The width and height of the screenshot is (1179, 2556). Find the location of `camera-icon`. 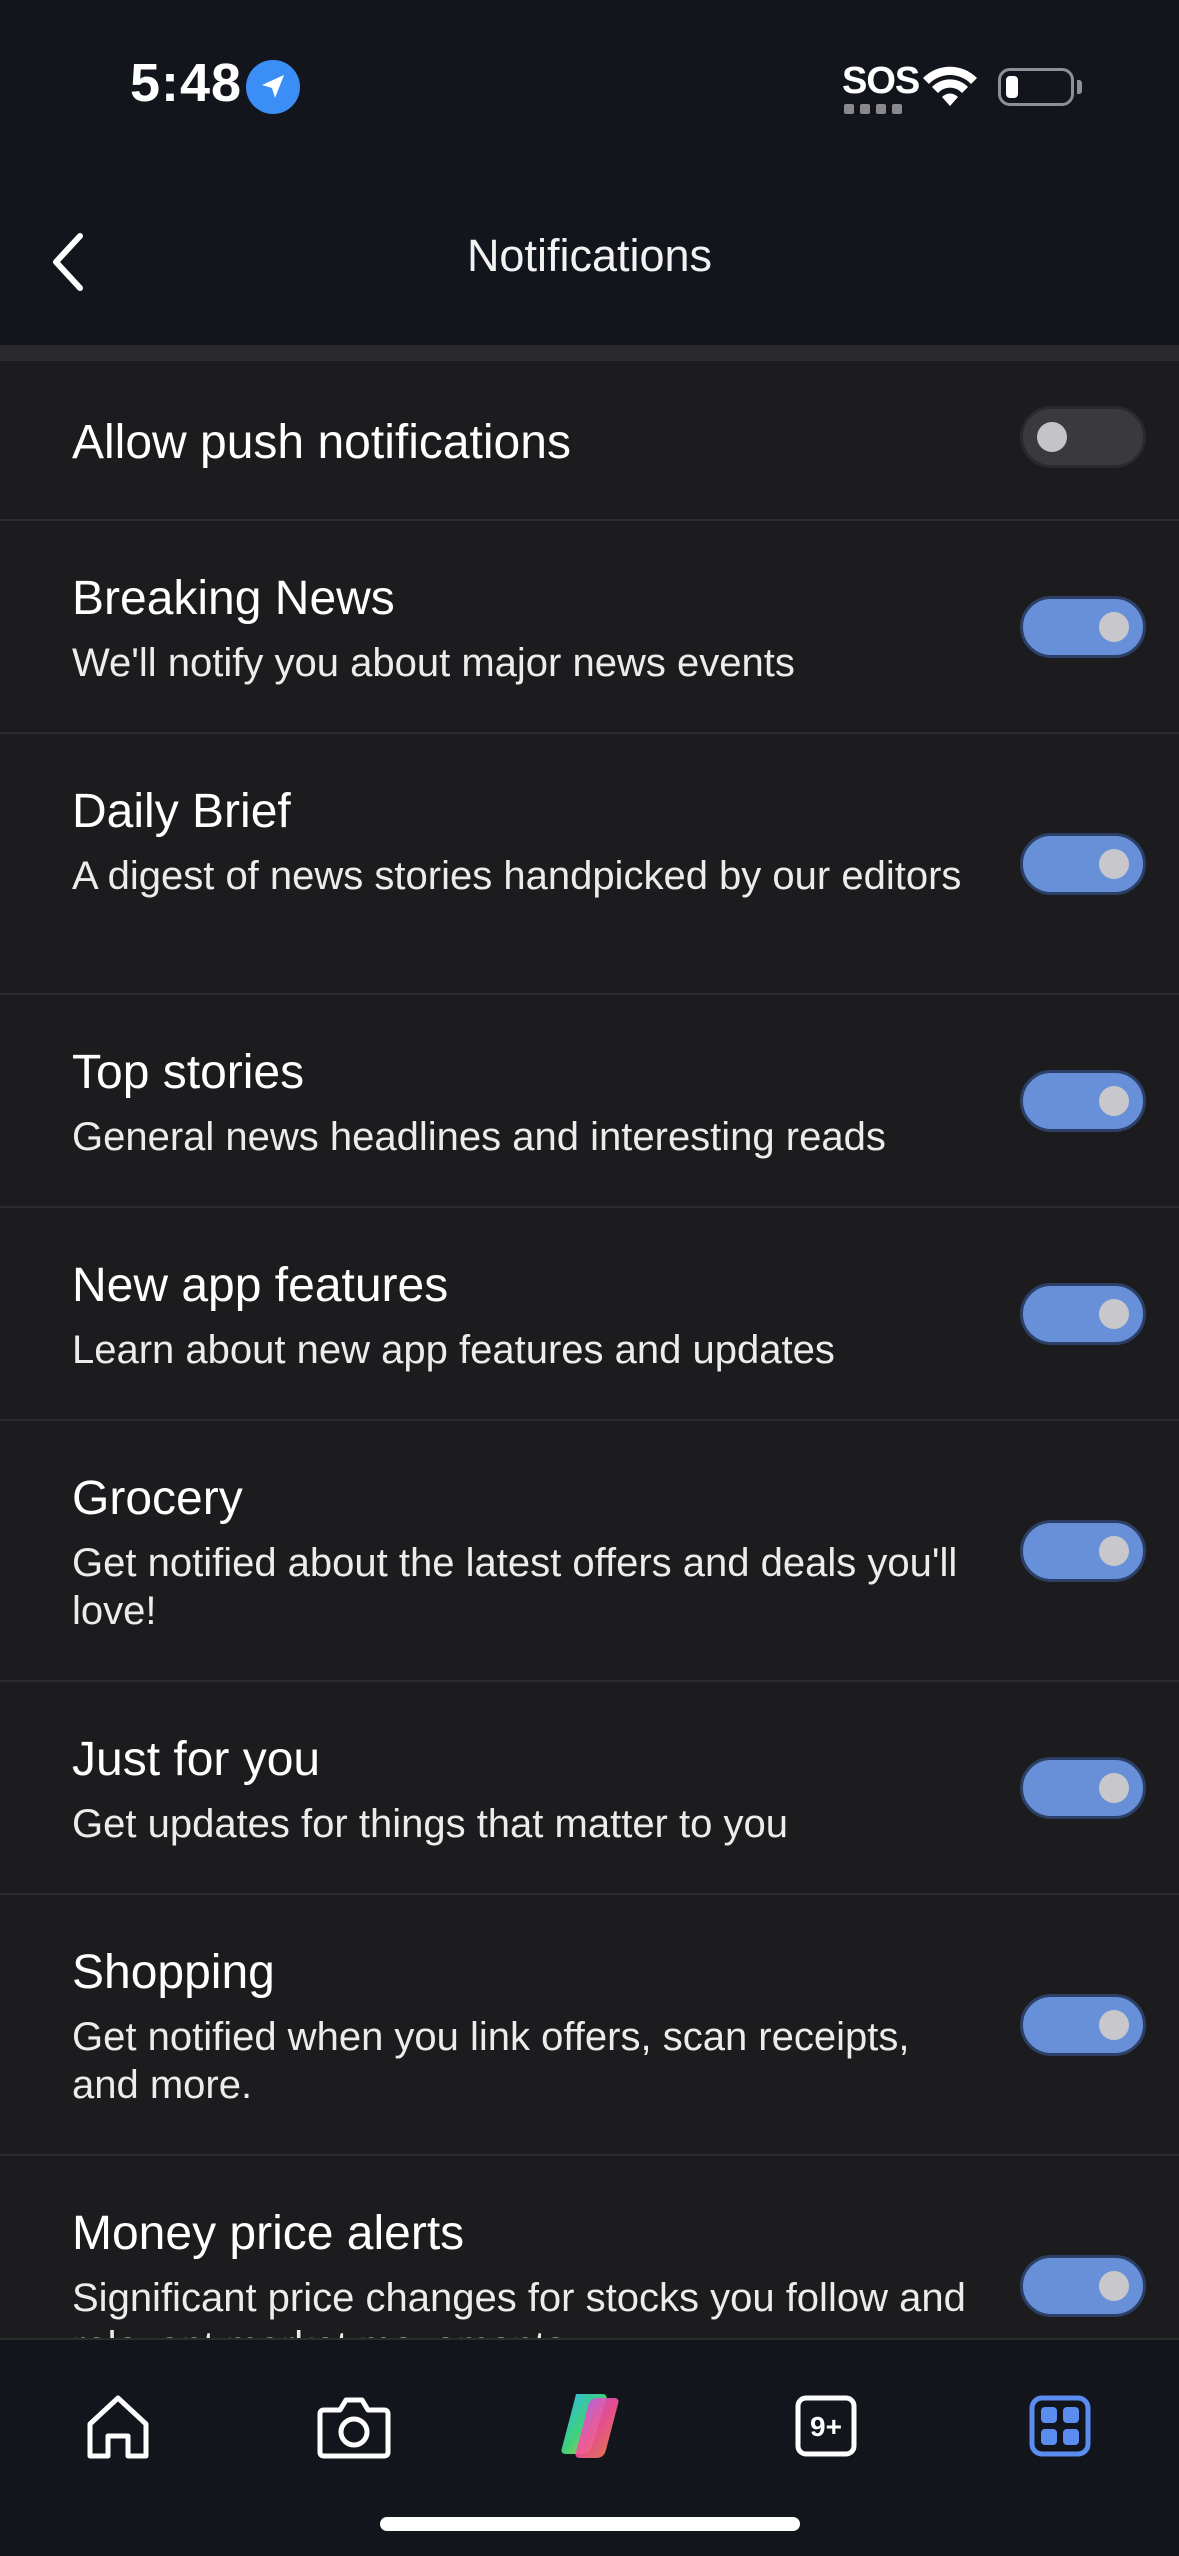

camera-icon is located at coordinates (354, 2428).